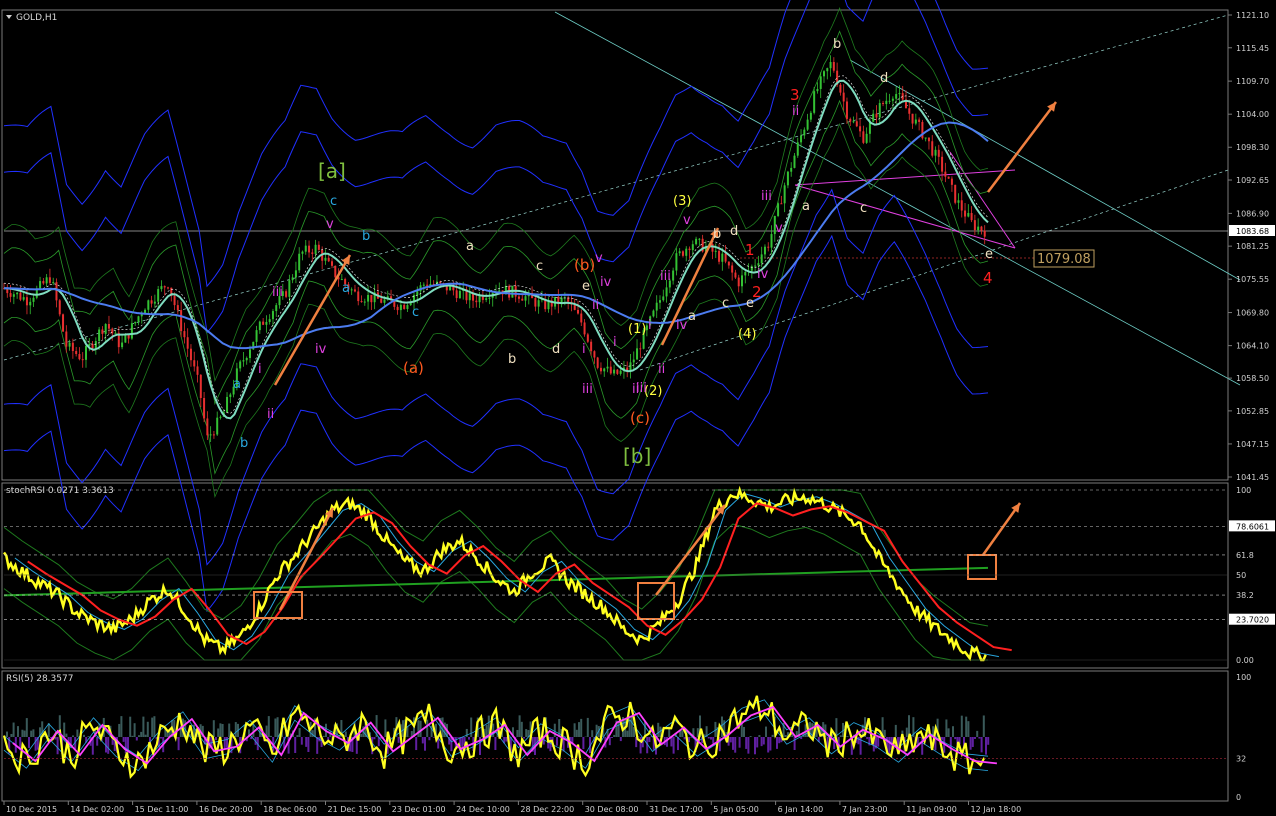 The image size is (1276, 816). I want to click on time-tick-label: 16 Dec 20:00, so click(226, 809).